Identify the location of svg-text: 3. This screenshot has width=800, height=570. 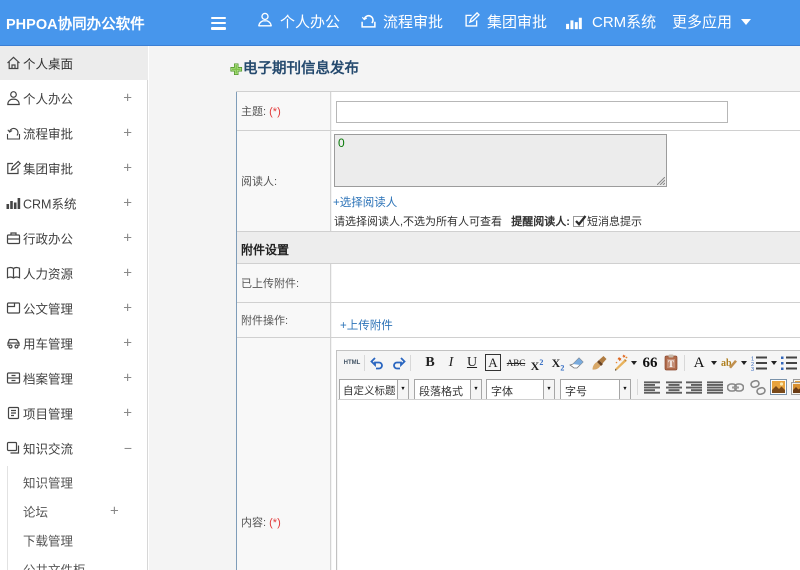
(752, 369).